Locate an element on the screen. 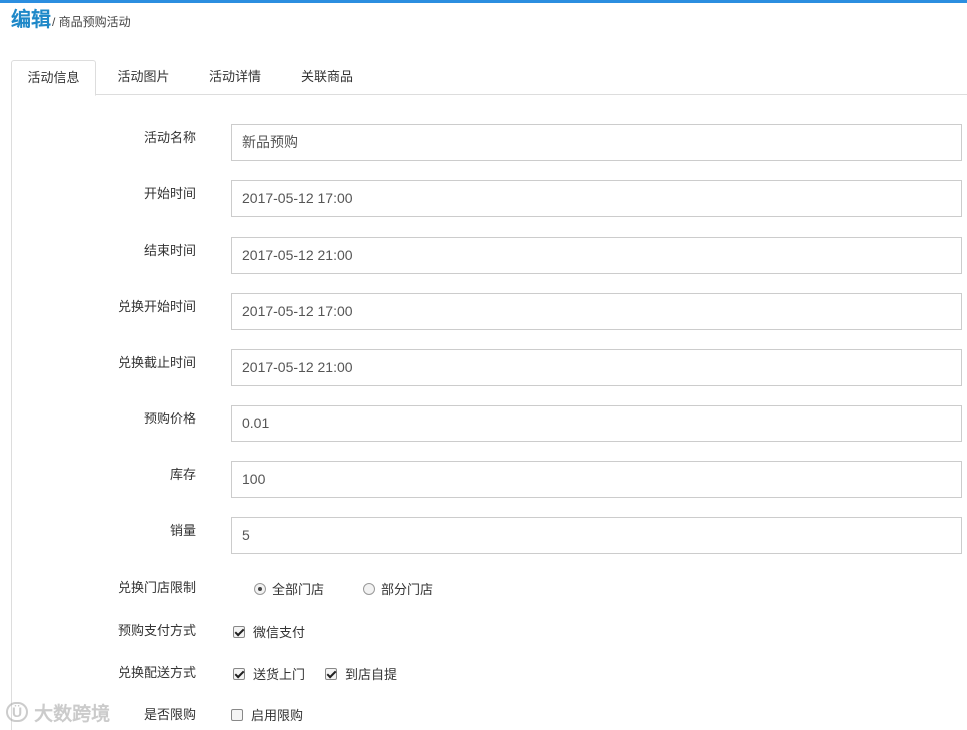 The image size is (967, 730). redeem-end-label: 兑换截止时间 is located at coordinates (156, 362).